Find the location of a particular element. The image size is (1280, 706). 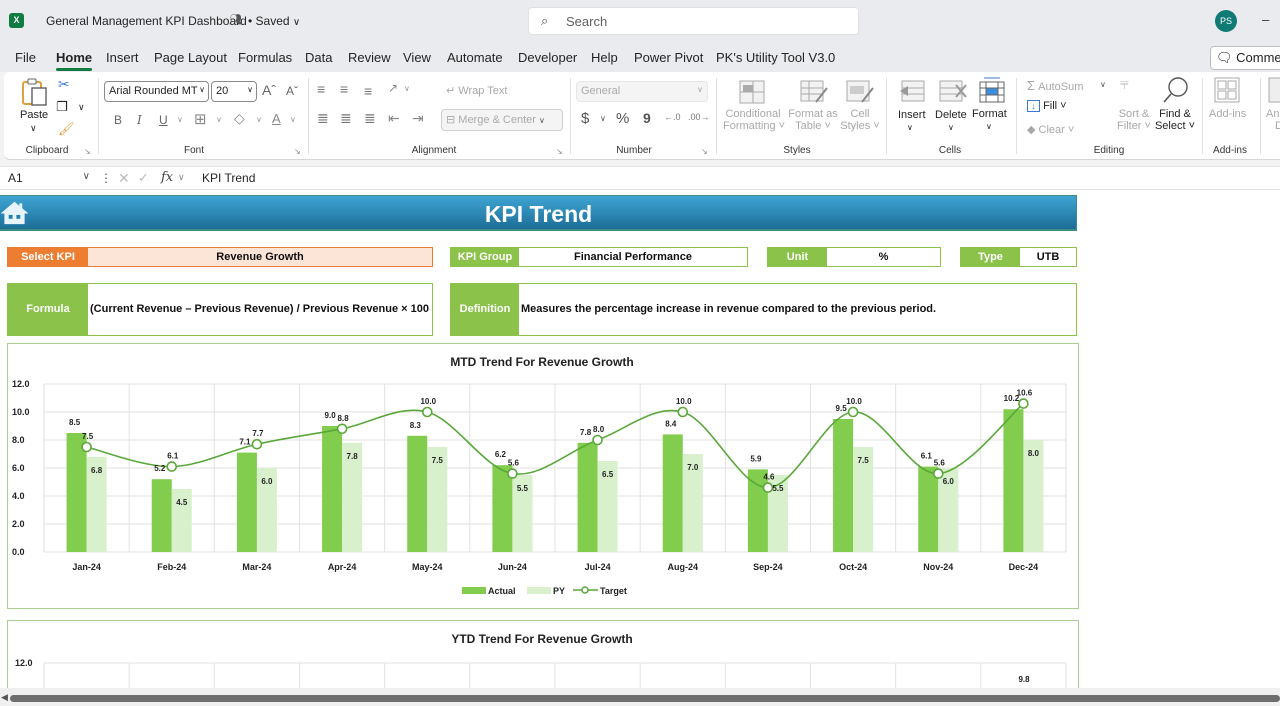

comments-button: 🗨︎ Comments is located at coordinates (1245, 58).